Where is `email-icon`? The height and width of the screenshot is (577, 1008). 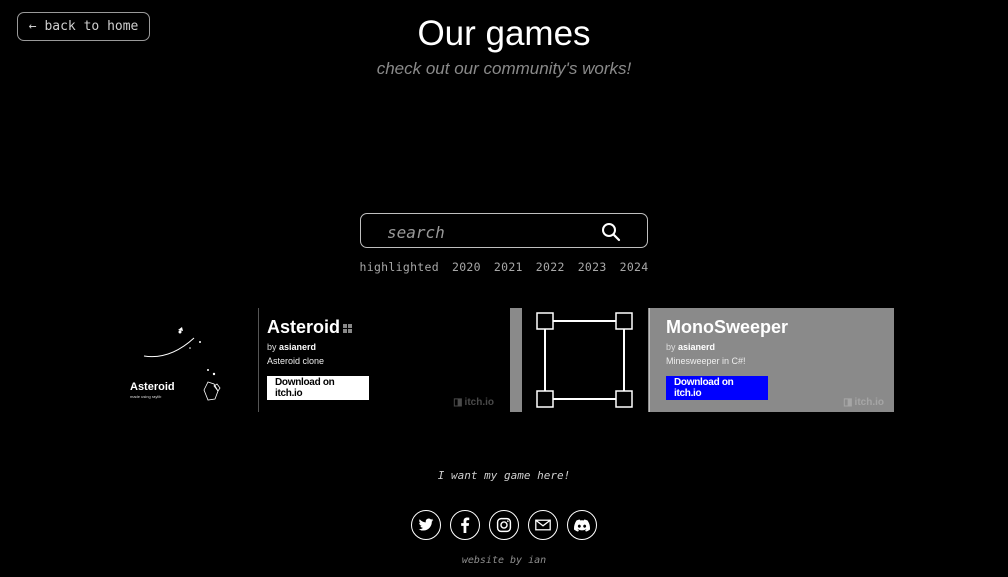
email-icon is located at coordinates (543, 525).